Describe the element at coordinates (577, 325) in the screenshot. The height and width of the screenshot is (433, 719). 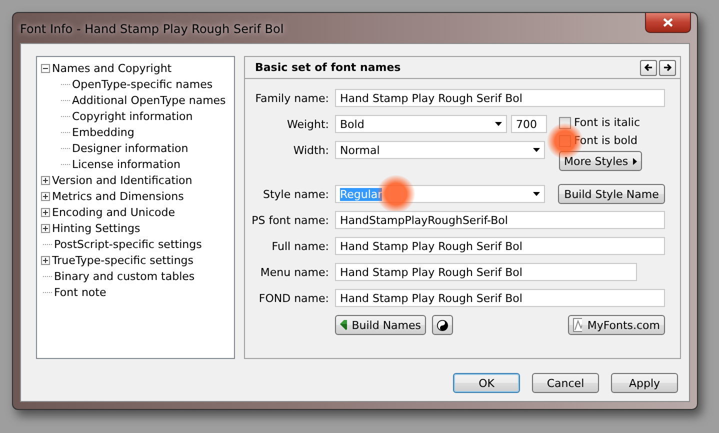
I see `chart-icon` at that location.